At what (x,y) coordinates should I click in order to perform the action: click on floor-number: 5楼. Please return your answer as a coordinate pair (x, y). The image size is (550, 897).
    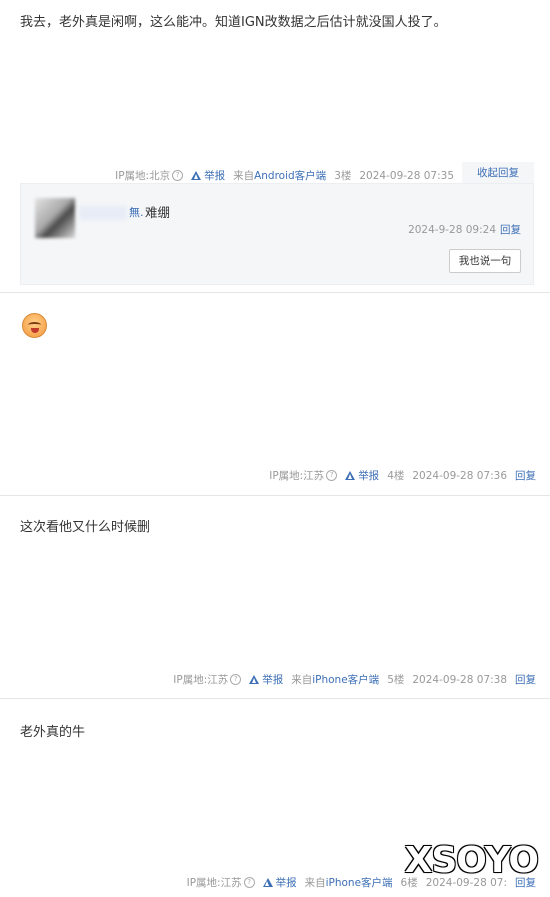
    Looking at the image, I should click on (396, 680).